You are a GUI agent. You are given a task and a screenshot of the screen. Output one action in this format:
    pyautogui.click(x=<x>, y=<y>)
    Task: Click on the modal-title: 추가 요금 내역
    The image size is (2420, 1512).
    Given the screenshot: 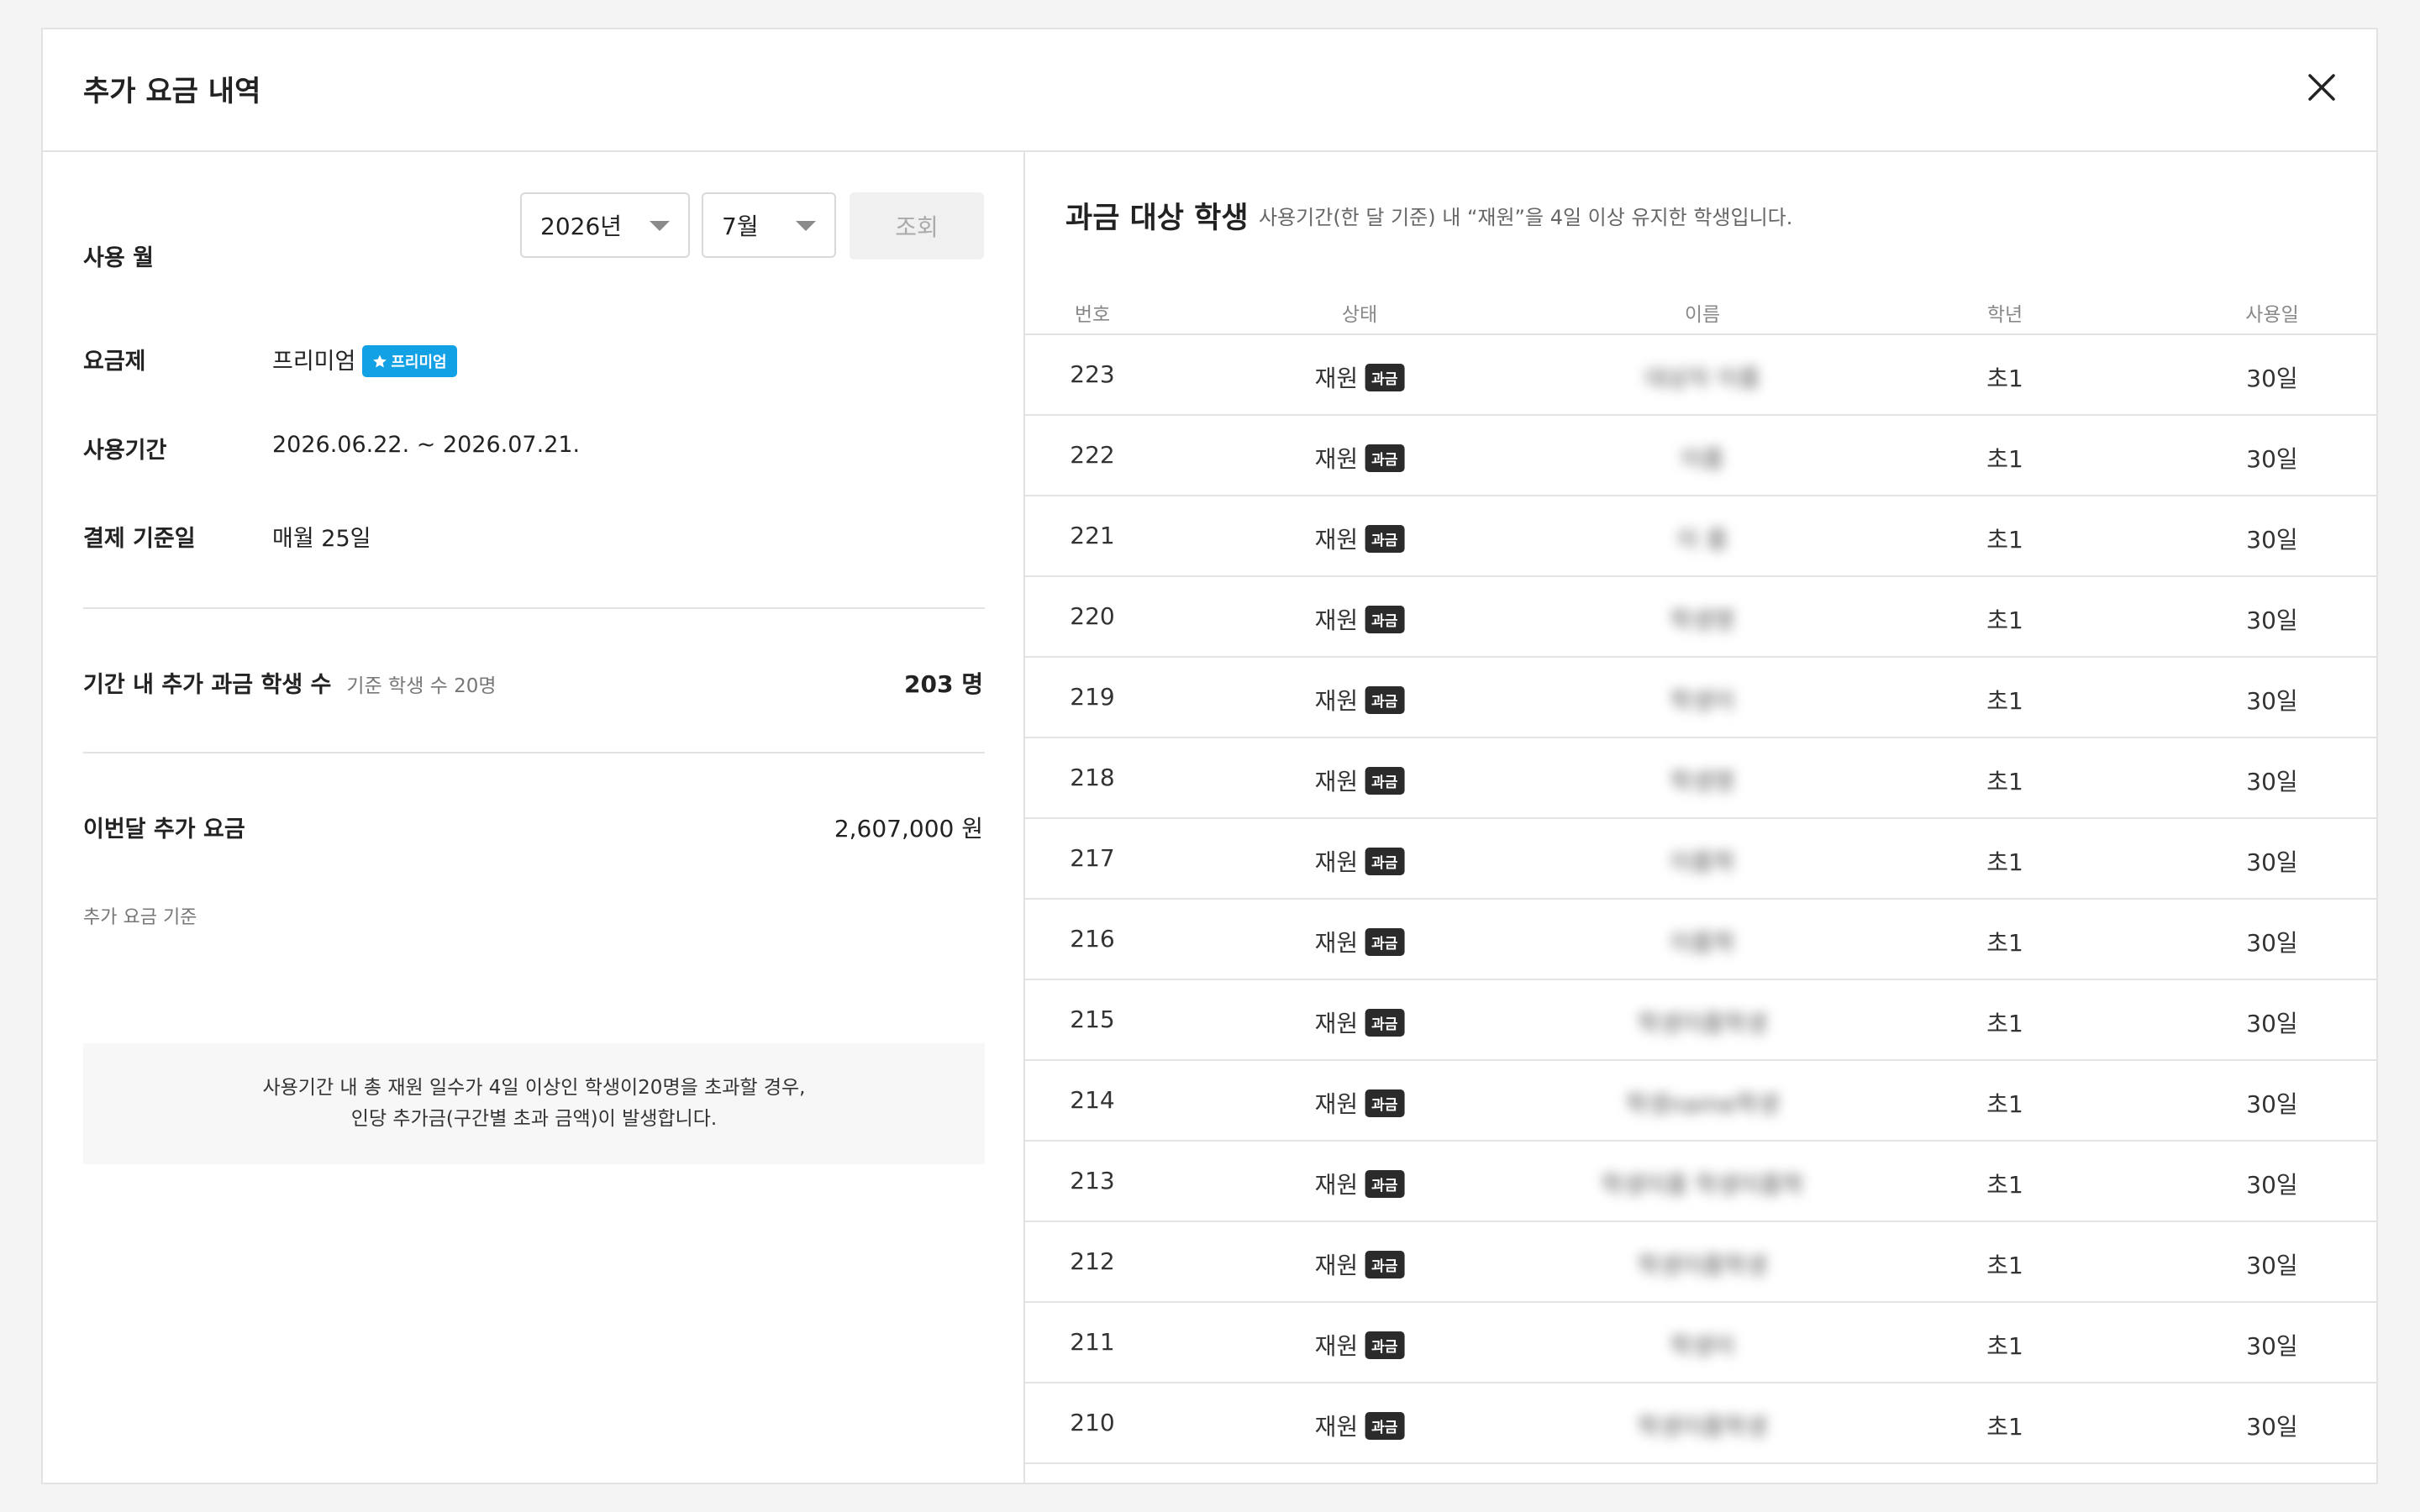 What is the action you would take?
    pyautogui.click(x=172, y=91)
    